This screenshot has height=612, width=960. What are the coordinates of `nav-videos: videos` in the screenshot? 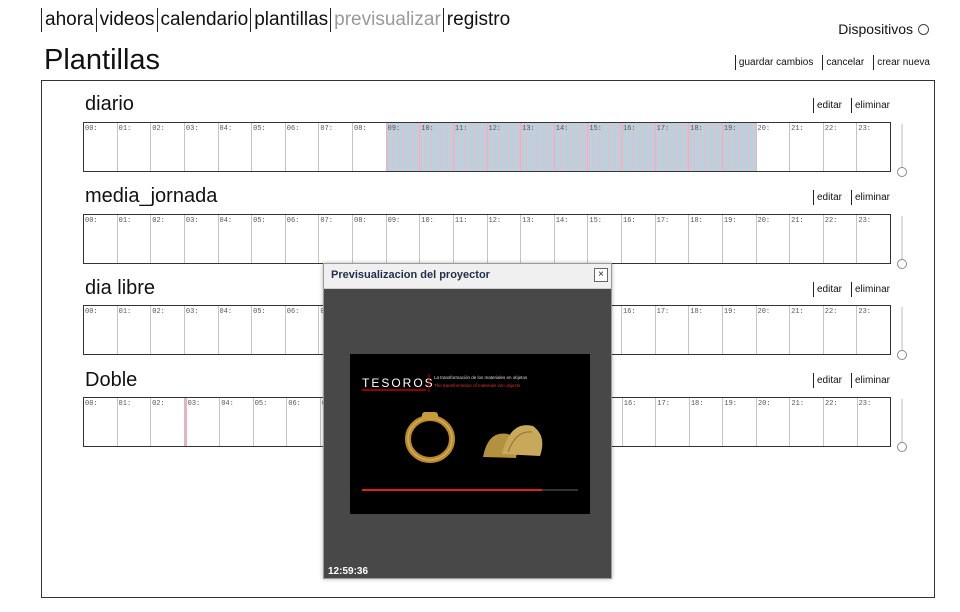 It's located at (126, 20).